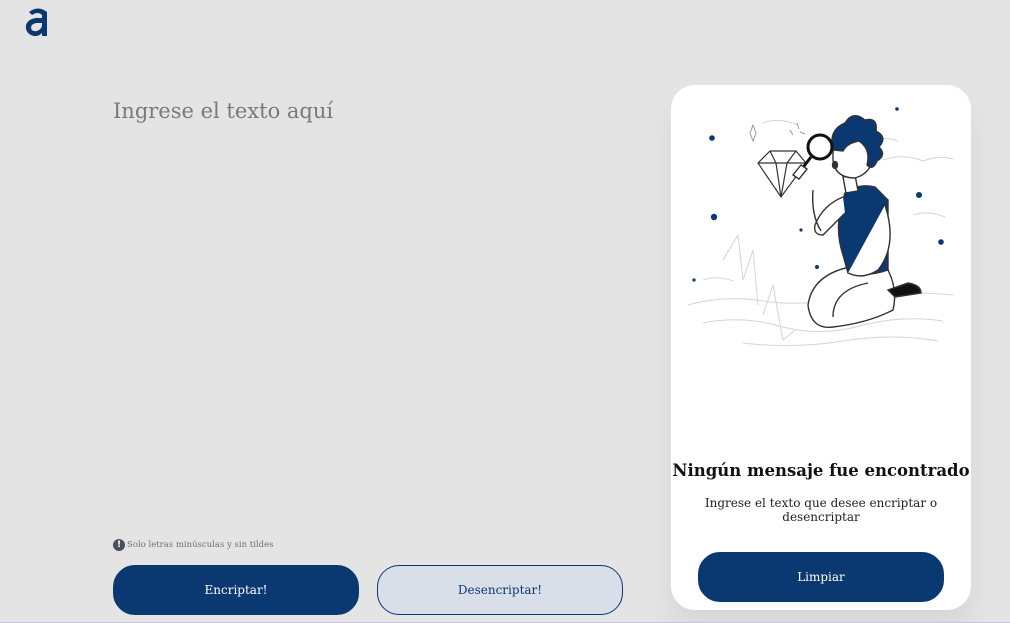  I want to click on decrypt-button: Desencriptar!, so click(500, 590).